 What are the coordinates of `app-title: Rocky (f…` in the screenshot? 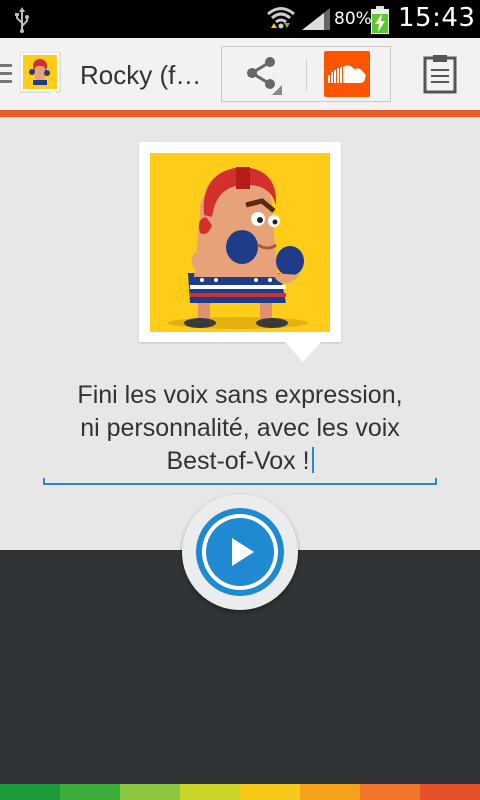 It's located at (141, 75).